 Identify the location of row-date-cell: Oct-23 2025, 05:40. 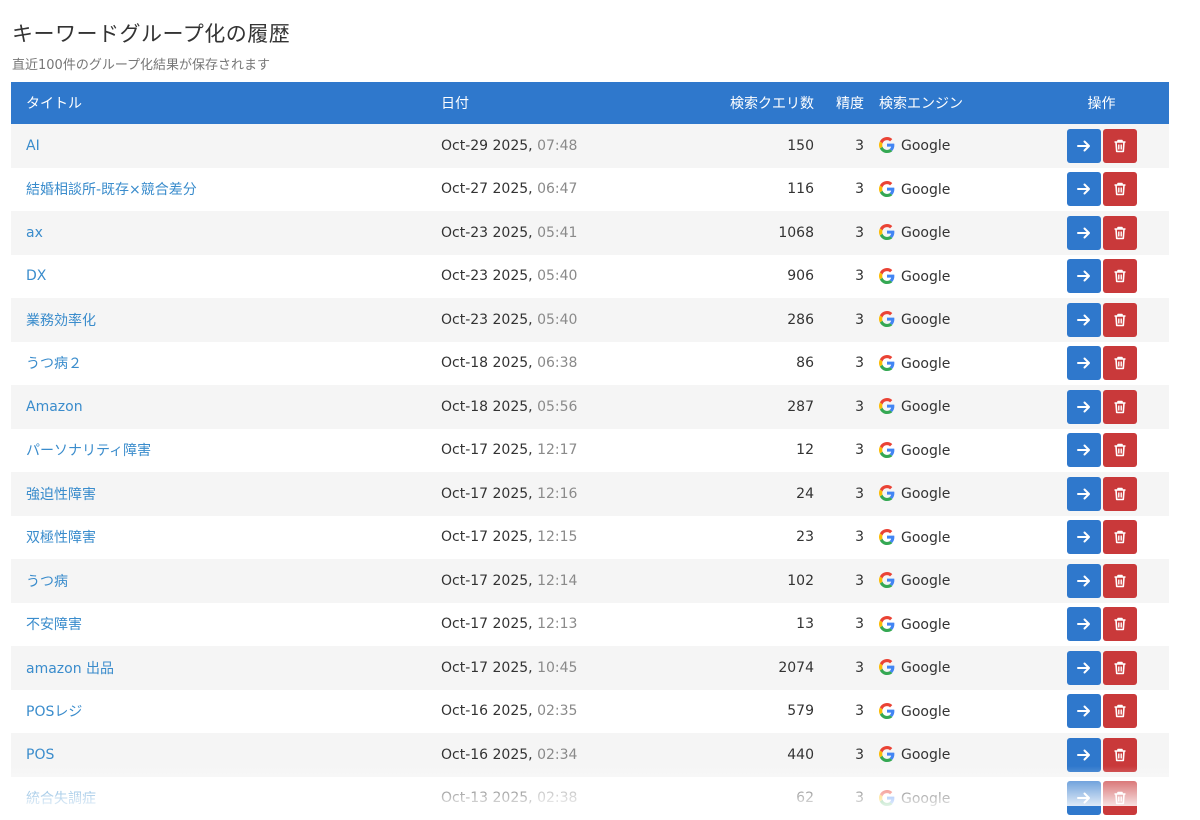
(556, 320).